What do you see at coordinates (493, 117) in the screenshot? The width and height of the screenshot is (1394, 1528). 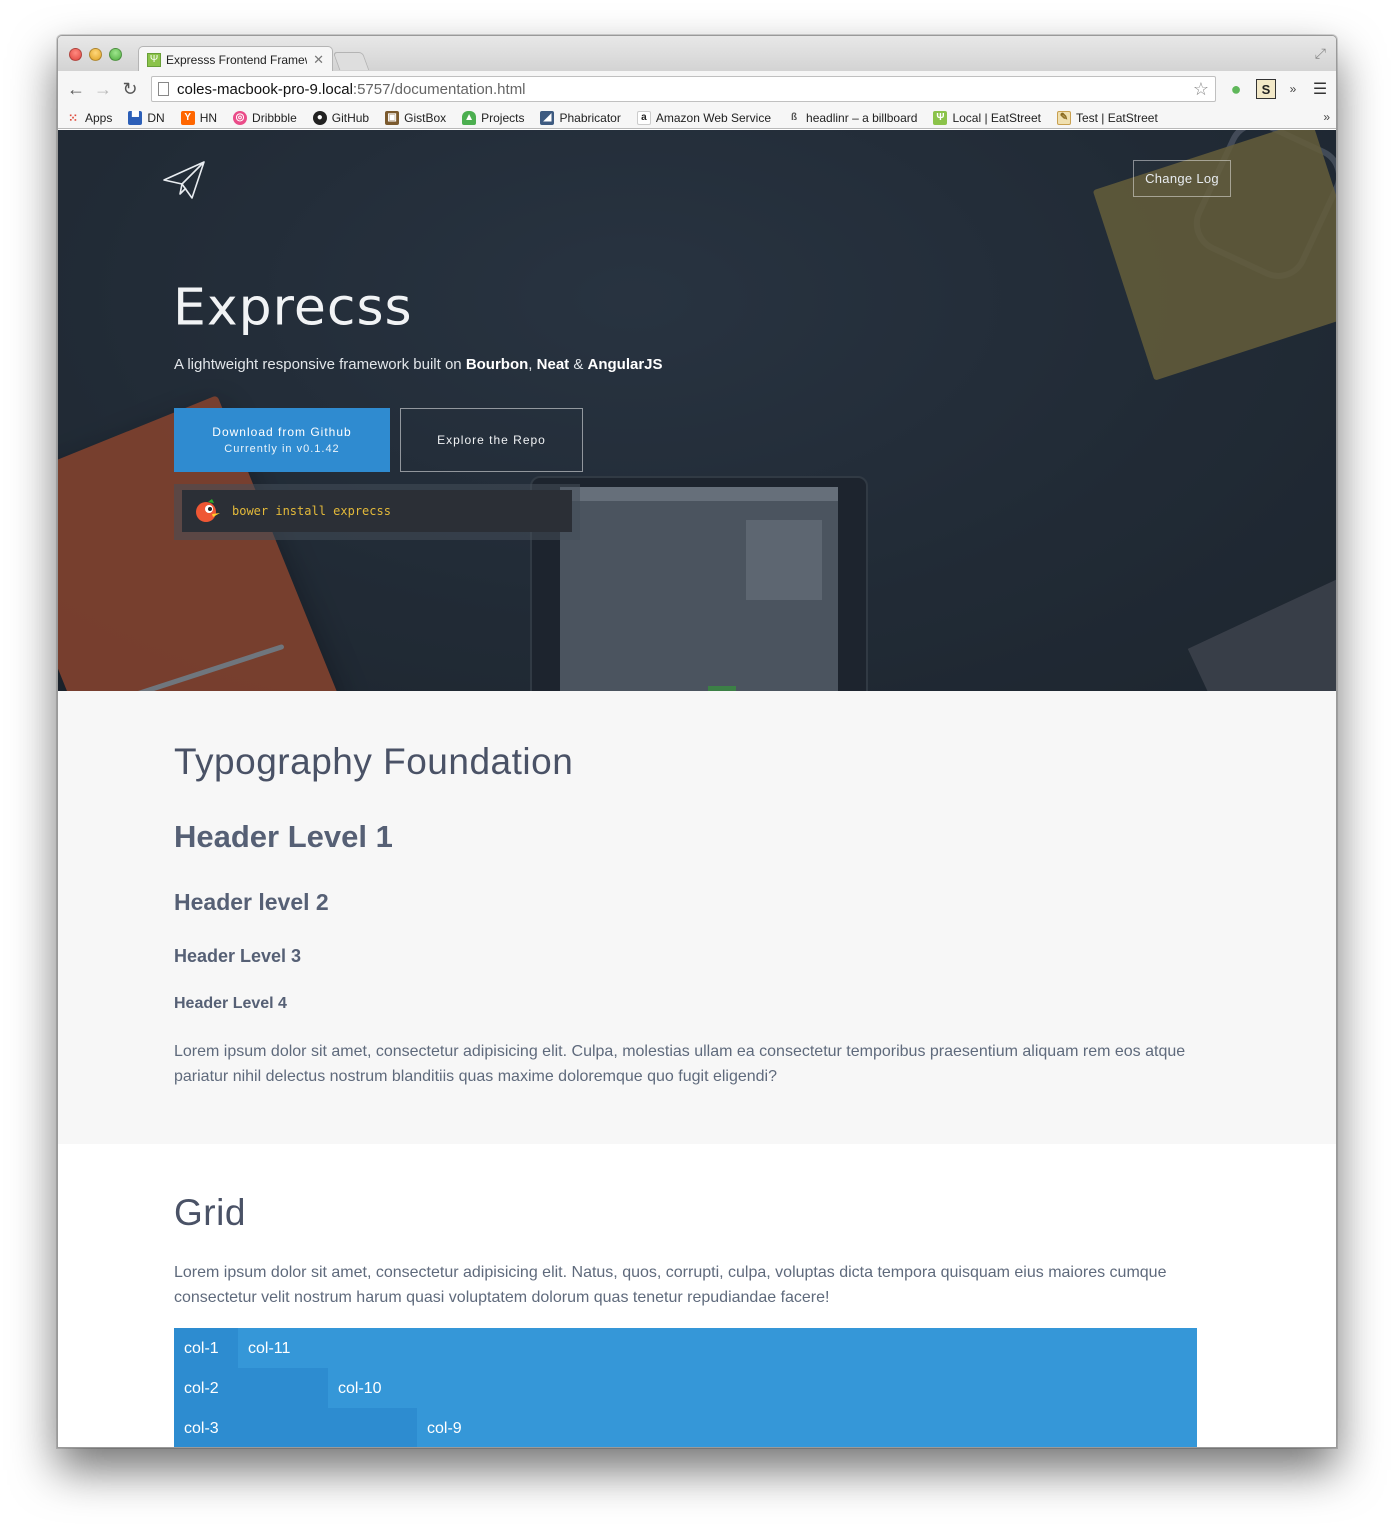 I see `bookmark-projects: ▲ Projects` at bounding box center [493, 117].